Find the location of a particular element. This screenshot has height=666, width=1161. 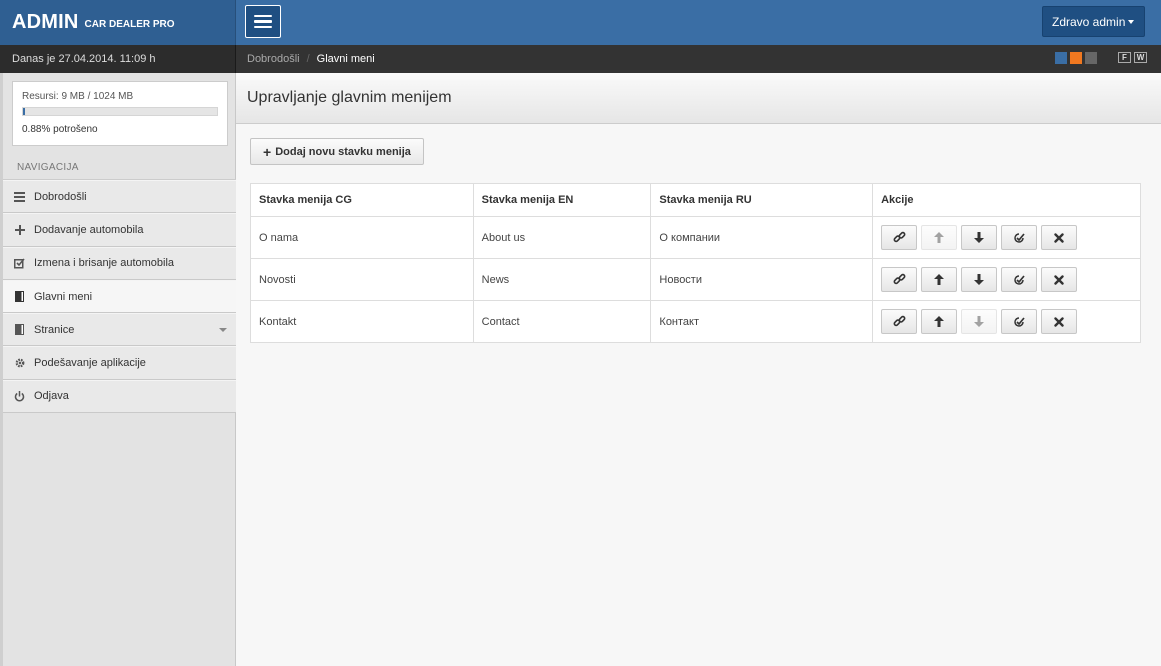

breadcrumb-current: Glavni meni is located at coordinates (345, 59).